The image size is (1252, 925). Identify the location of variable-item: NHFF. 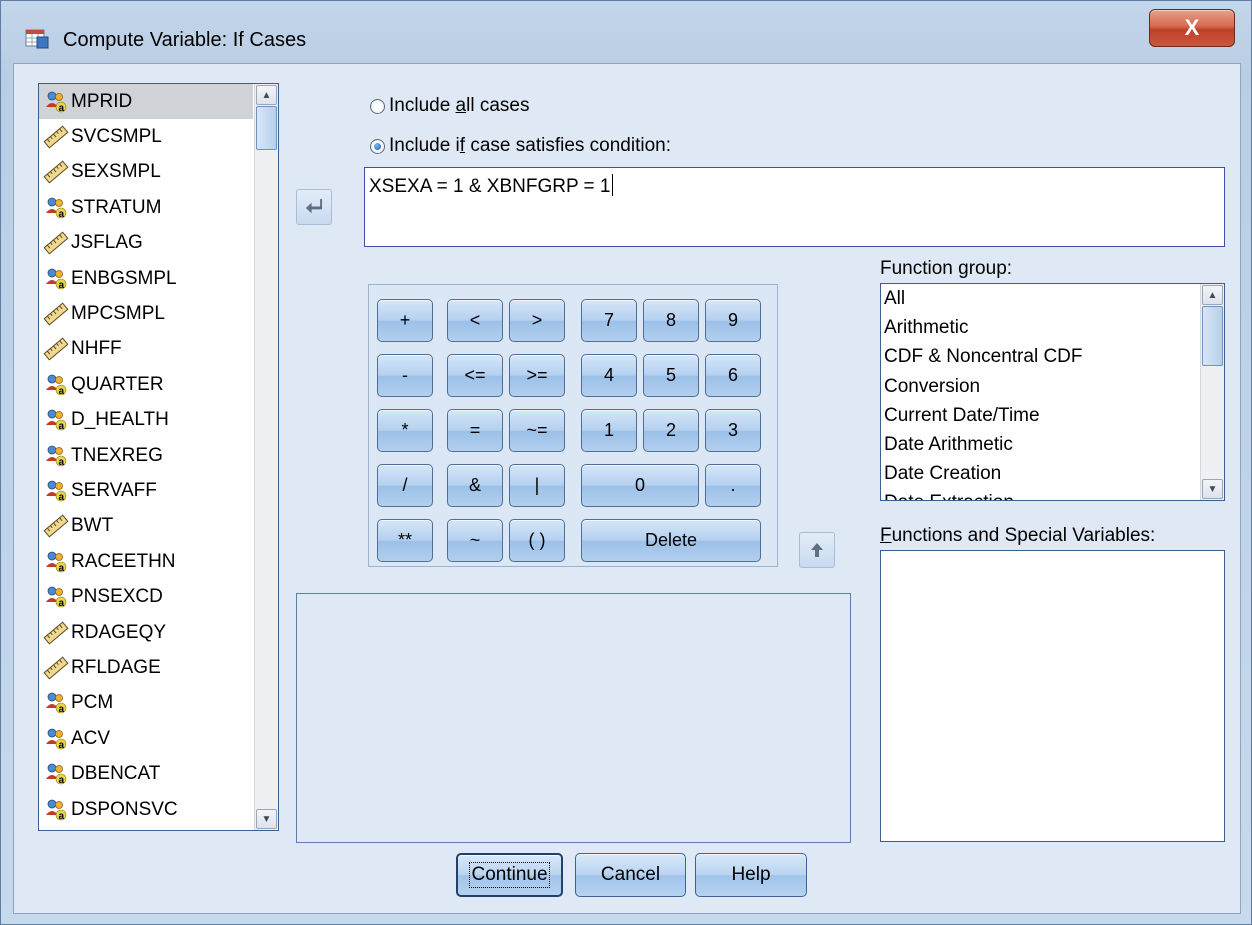
(146, 349).